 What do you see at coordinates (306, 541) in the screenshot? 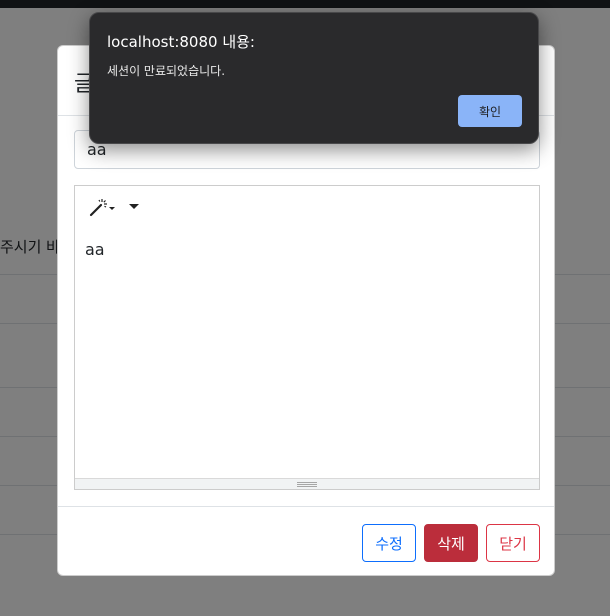
I see `modal-footer: 수정 삭제 닫기` at bounding box center [306, 541].